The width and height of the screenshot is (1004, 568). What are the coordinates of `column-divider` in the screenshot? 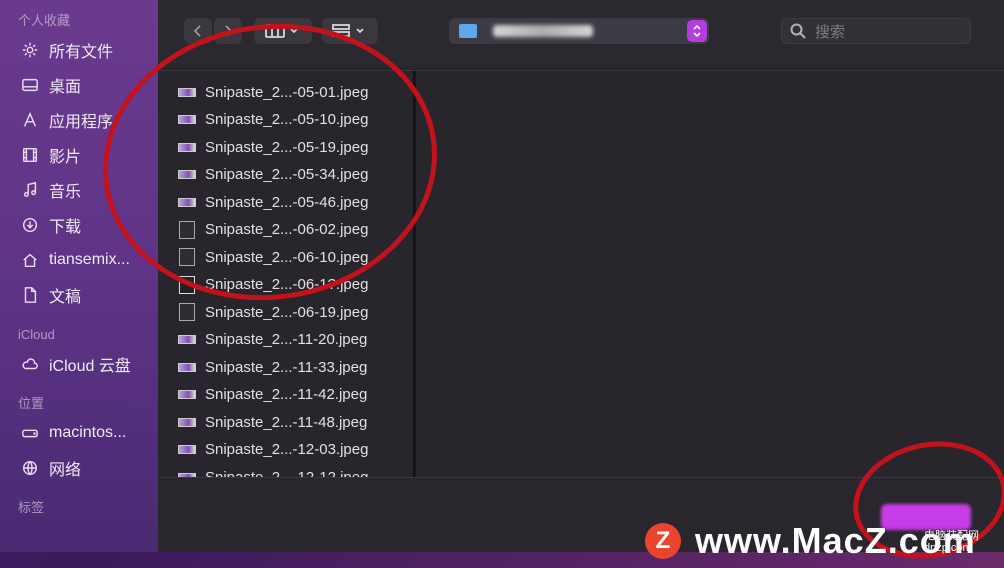 It's located at (415, 274).